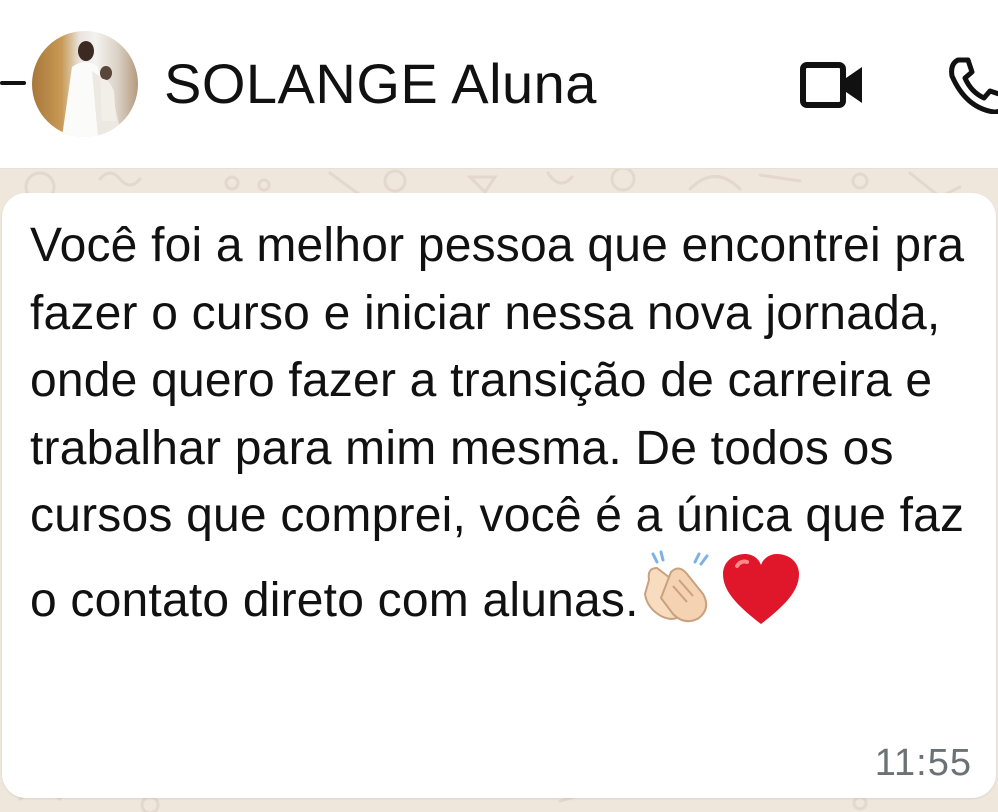 The width and height of the screenshot is (998, 812). Describe the element at coordinates (13, 83) in the screenshot. I see `back-arrow-icon` at that location.